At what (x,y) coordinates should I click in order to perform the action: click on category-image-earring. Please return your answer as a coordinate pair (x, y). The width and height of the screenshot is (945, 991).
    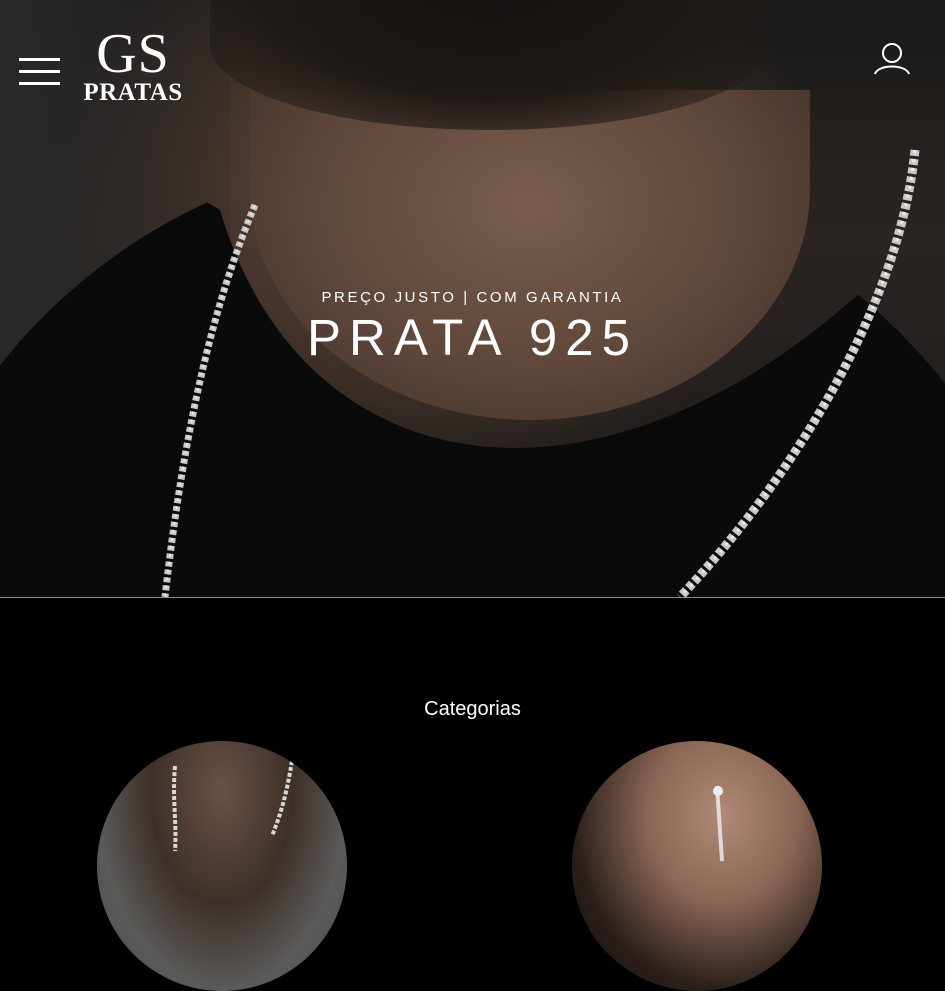
    Looking at the image, I should click on (718, 823).